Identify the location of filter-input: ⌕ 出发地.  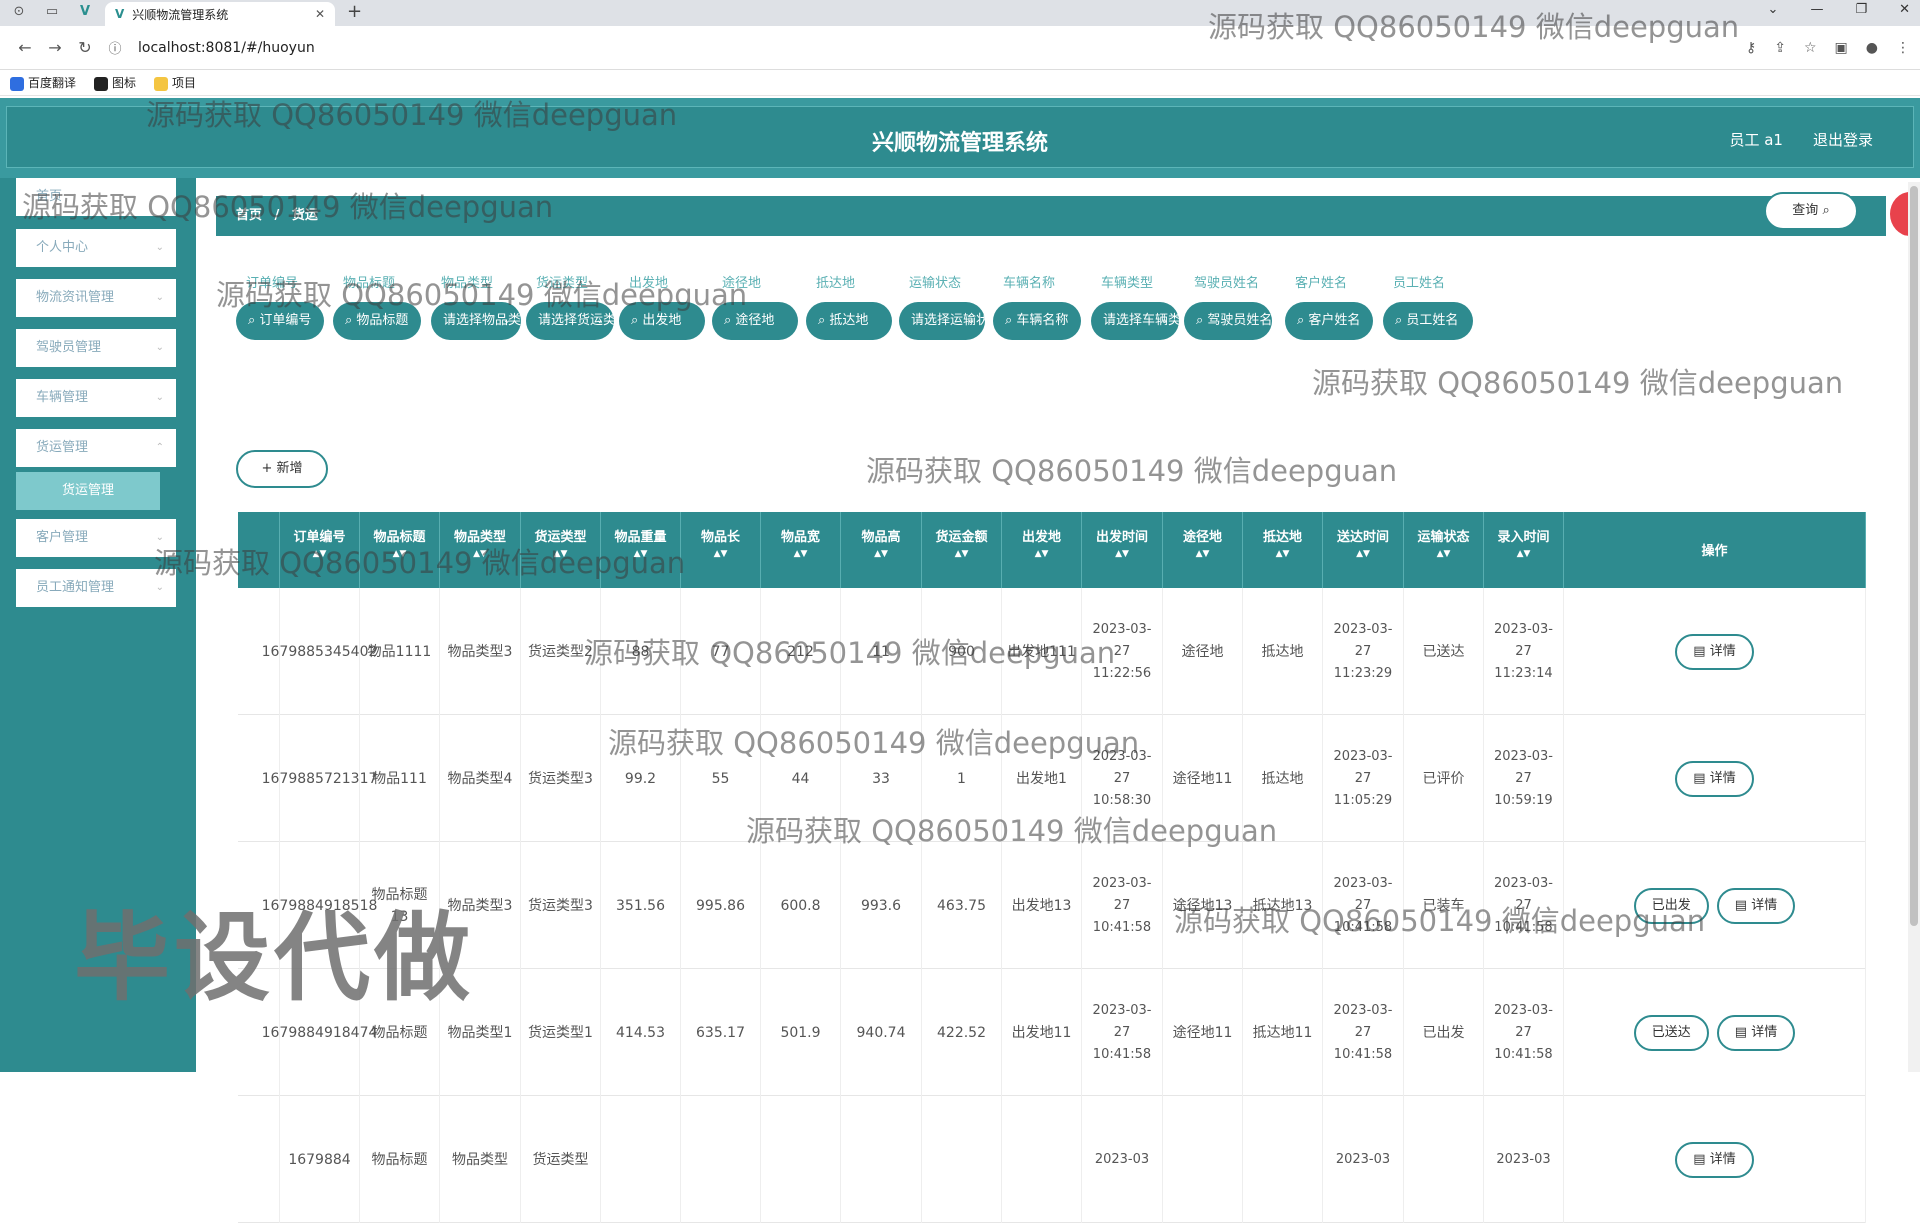
(662, 321).